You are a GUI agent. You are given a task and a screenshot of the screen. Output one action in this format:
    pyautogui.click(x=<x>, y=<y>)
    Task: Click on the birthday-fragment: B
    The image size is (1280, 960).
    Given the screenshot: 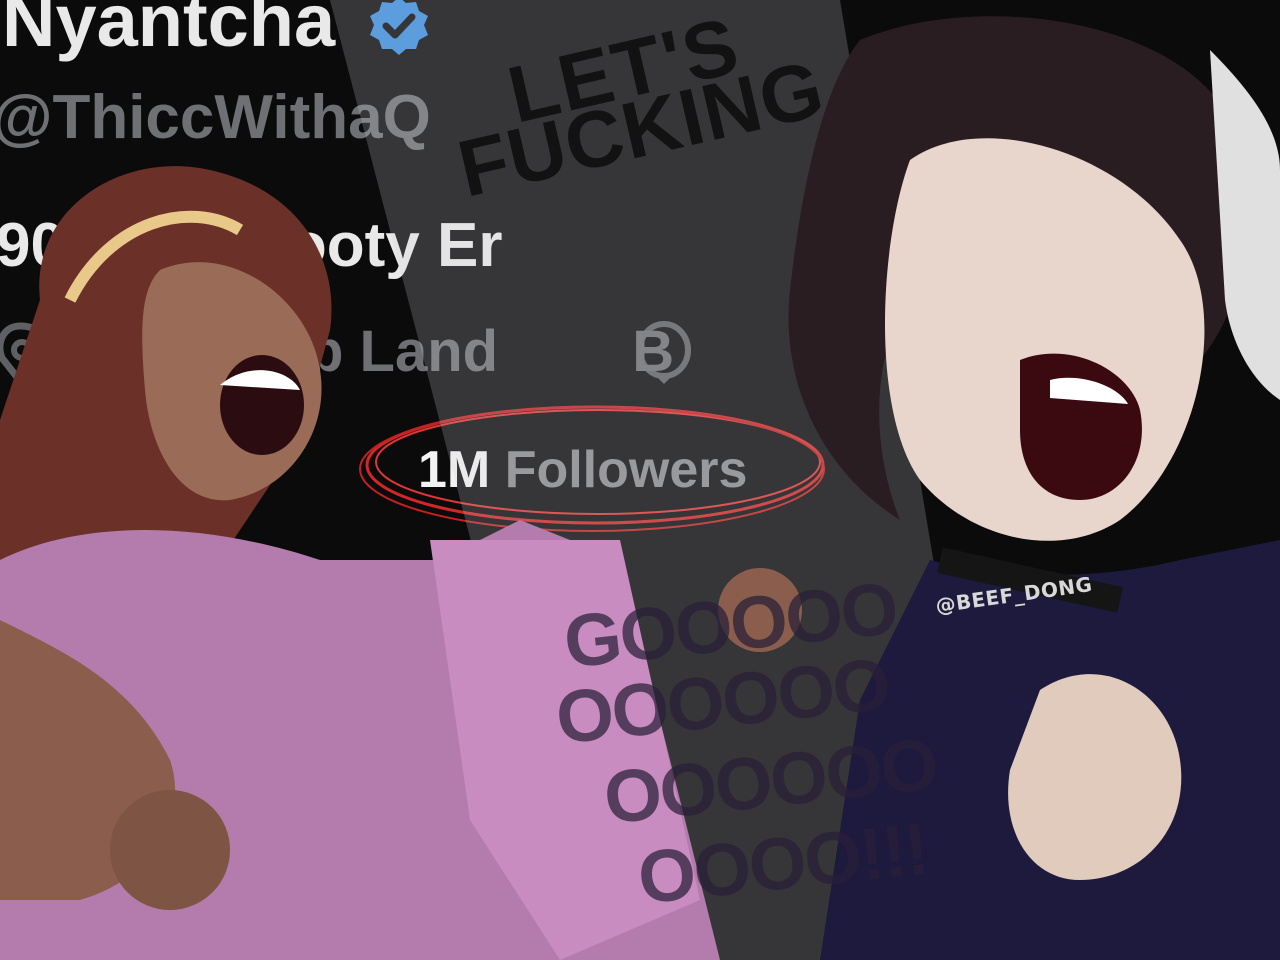 What is the action you would take?
    pyautogui.click(x=653, y=351)
    